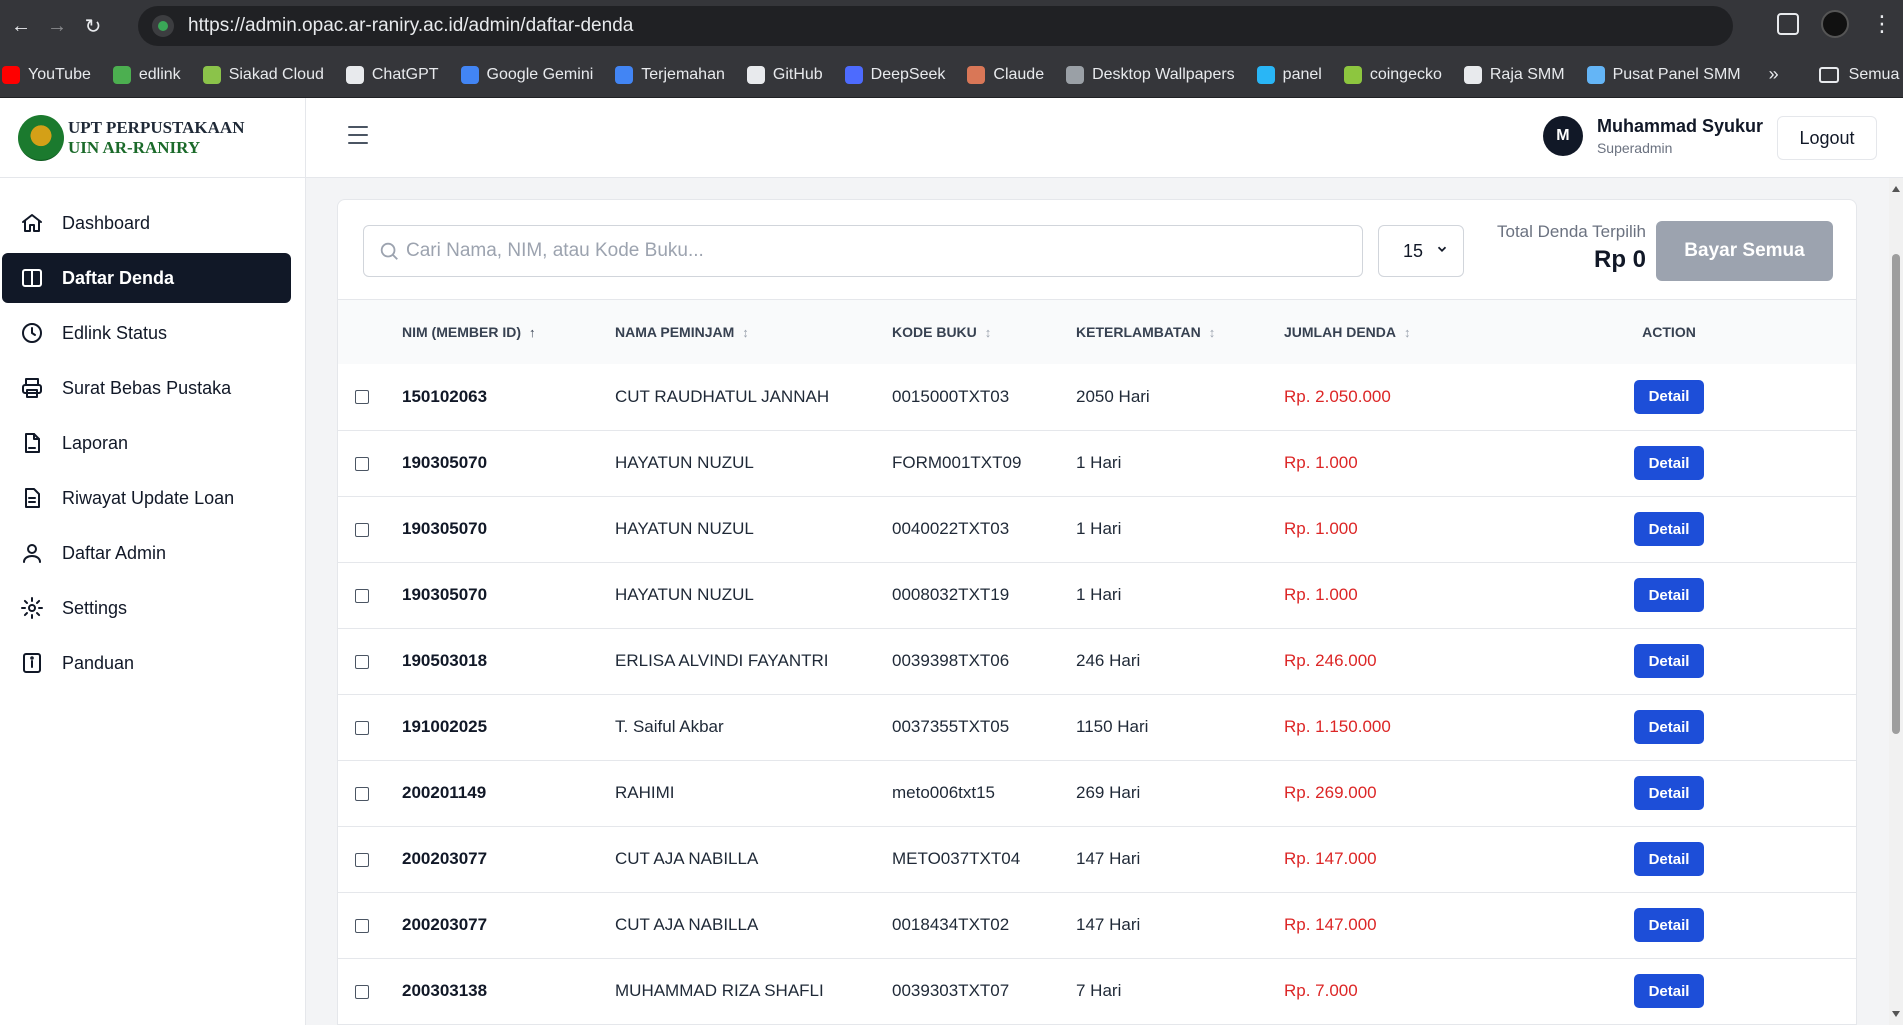 This screenshot has height=1025, width=1903. Describe the element at coordinates (1860, 75) in the screenshot. I see `all-bookmarks-folder: Semua Bookmark` at that location.